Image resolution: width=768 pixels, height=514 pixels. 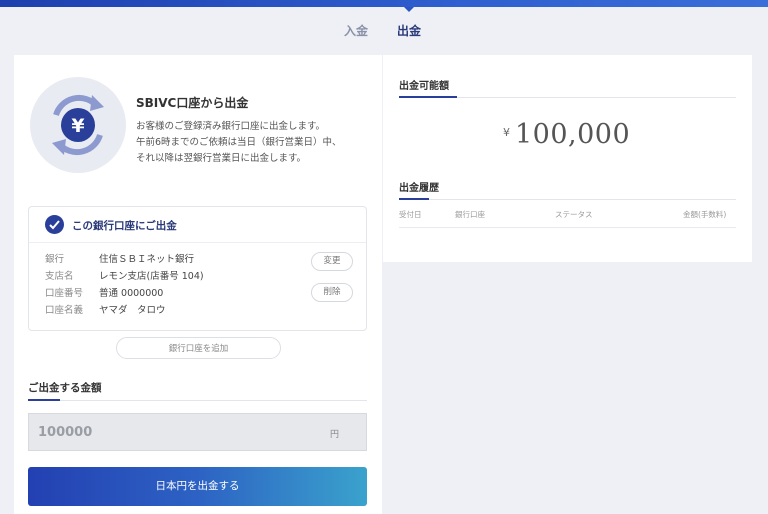 What do you see at coordinates (131, 293) in the screenshot?
I see `account-number-value: 普通 0000000` at bounding box center [131, 293].